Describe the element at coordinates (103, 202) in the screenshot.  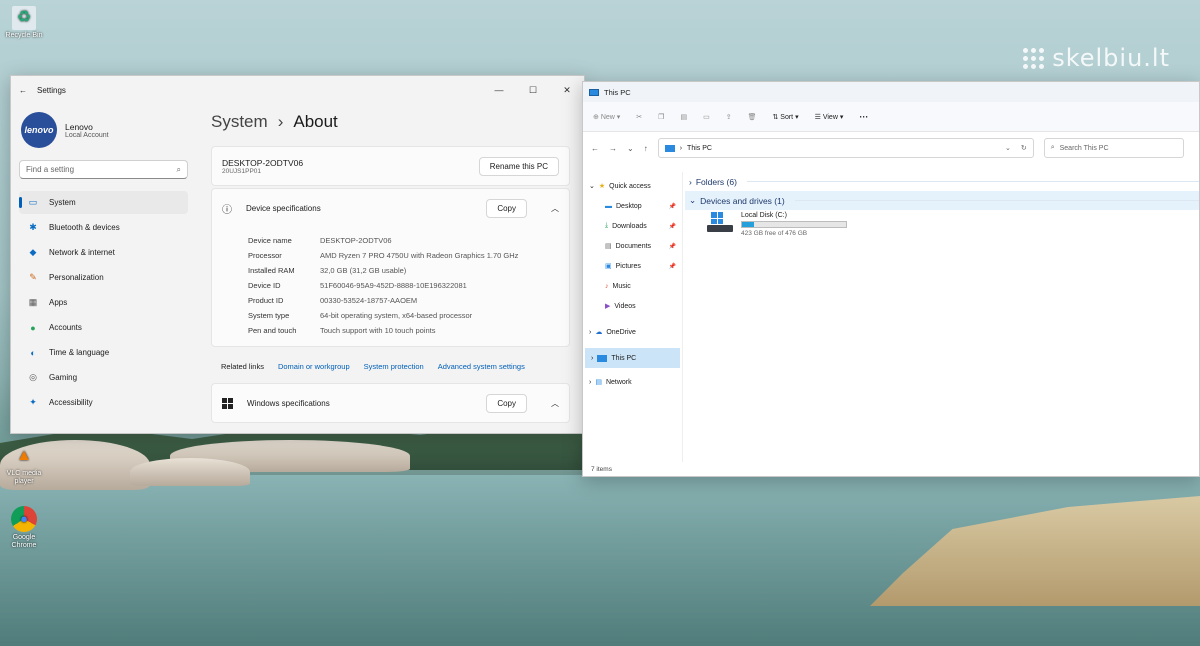
I see `sidebar-item-system: ▭ System` at that location.